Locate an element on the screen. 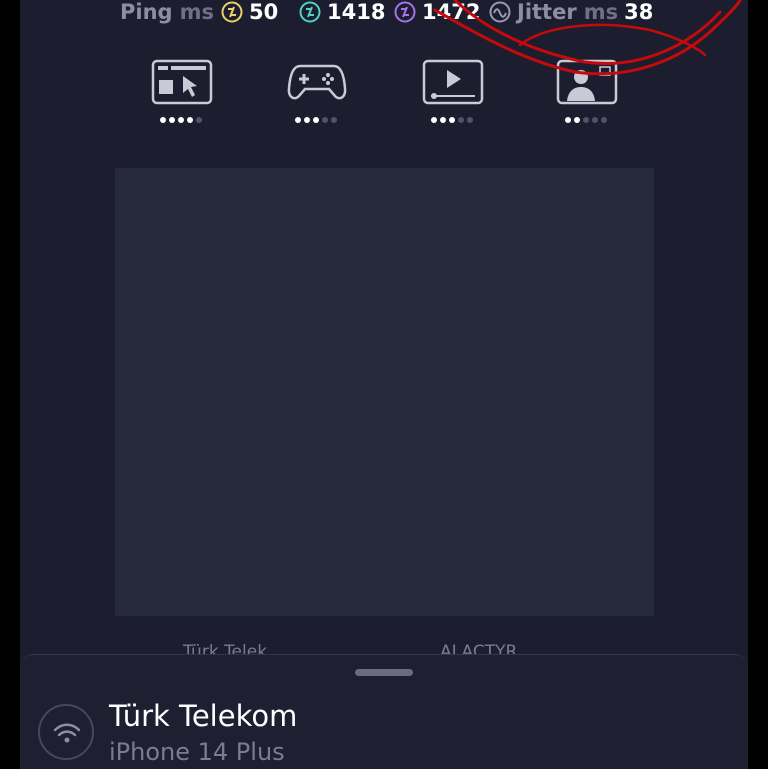 Image resolution: width=768 pixels, height=769 pixels. connection-sheet: Türk Telekom iPhone 14 Plus is located at coordinates (384, 711).